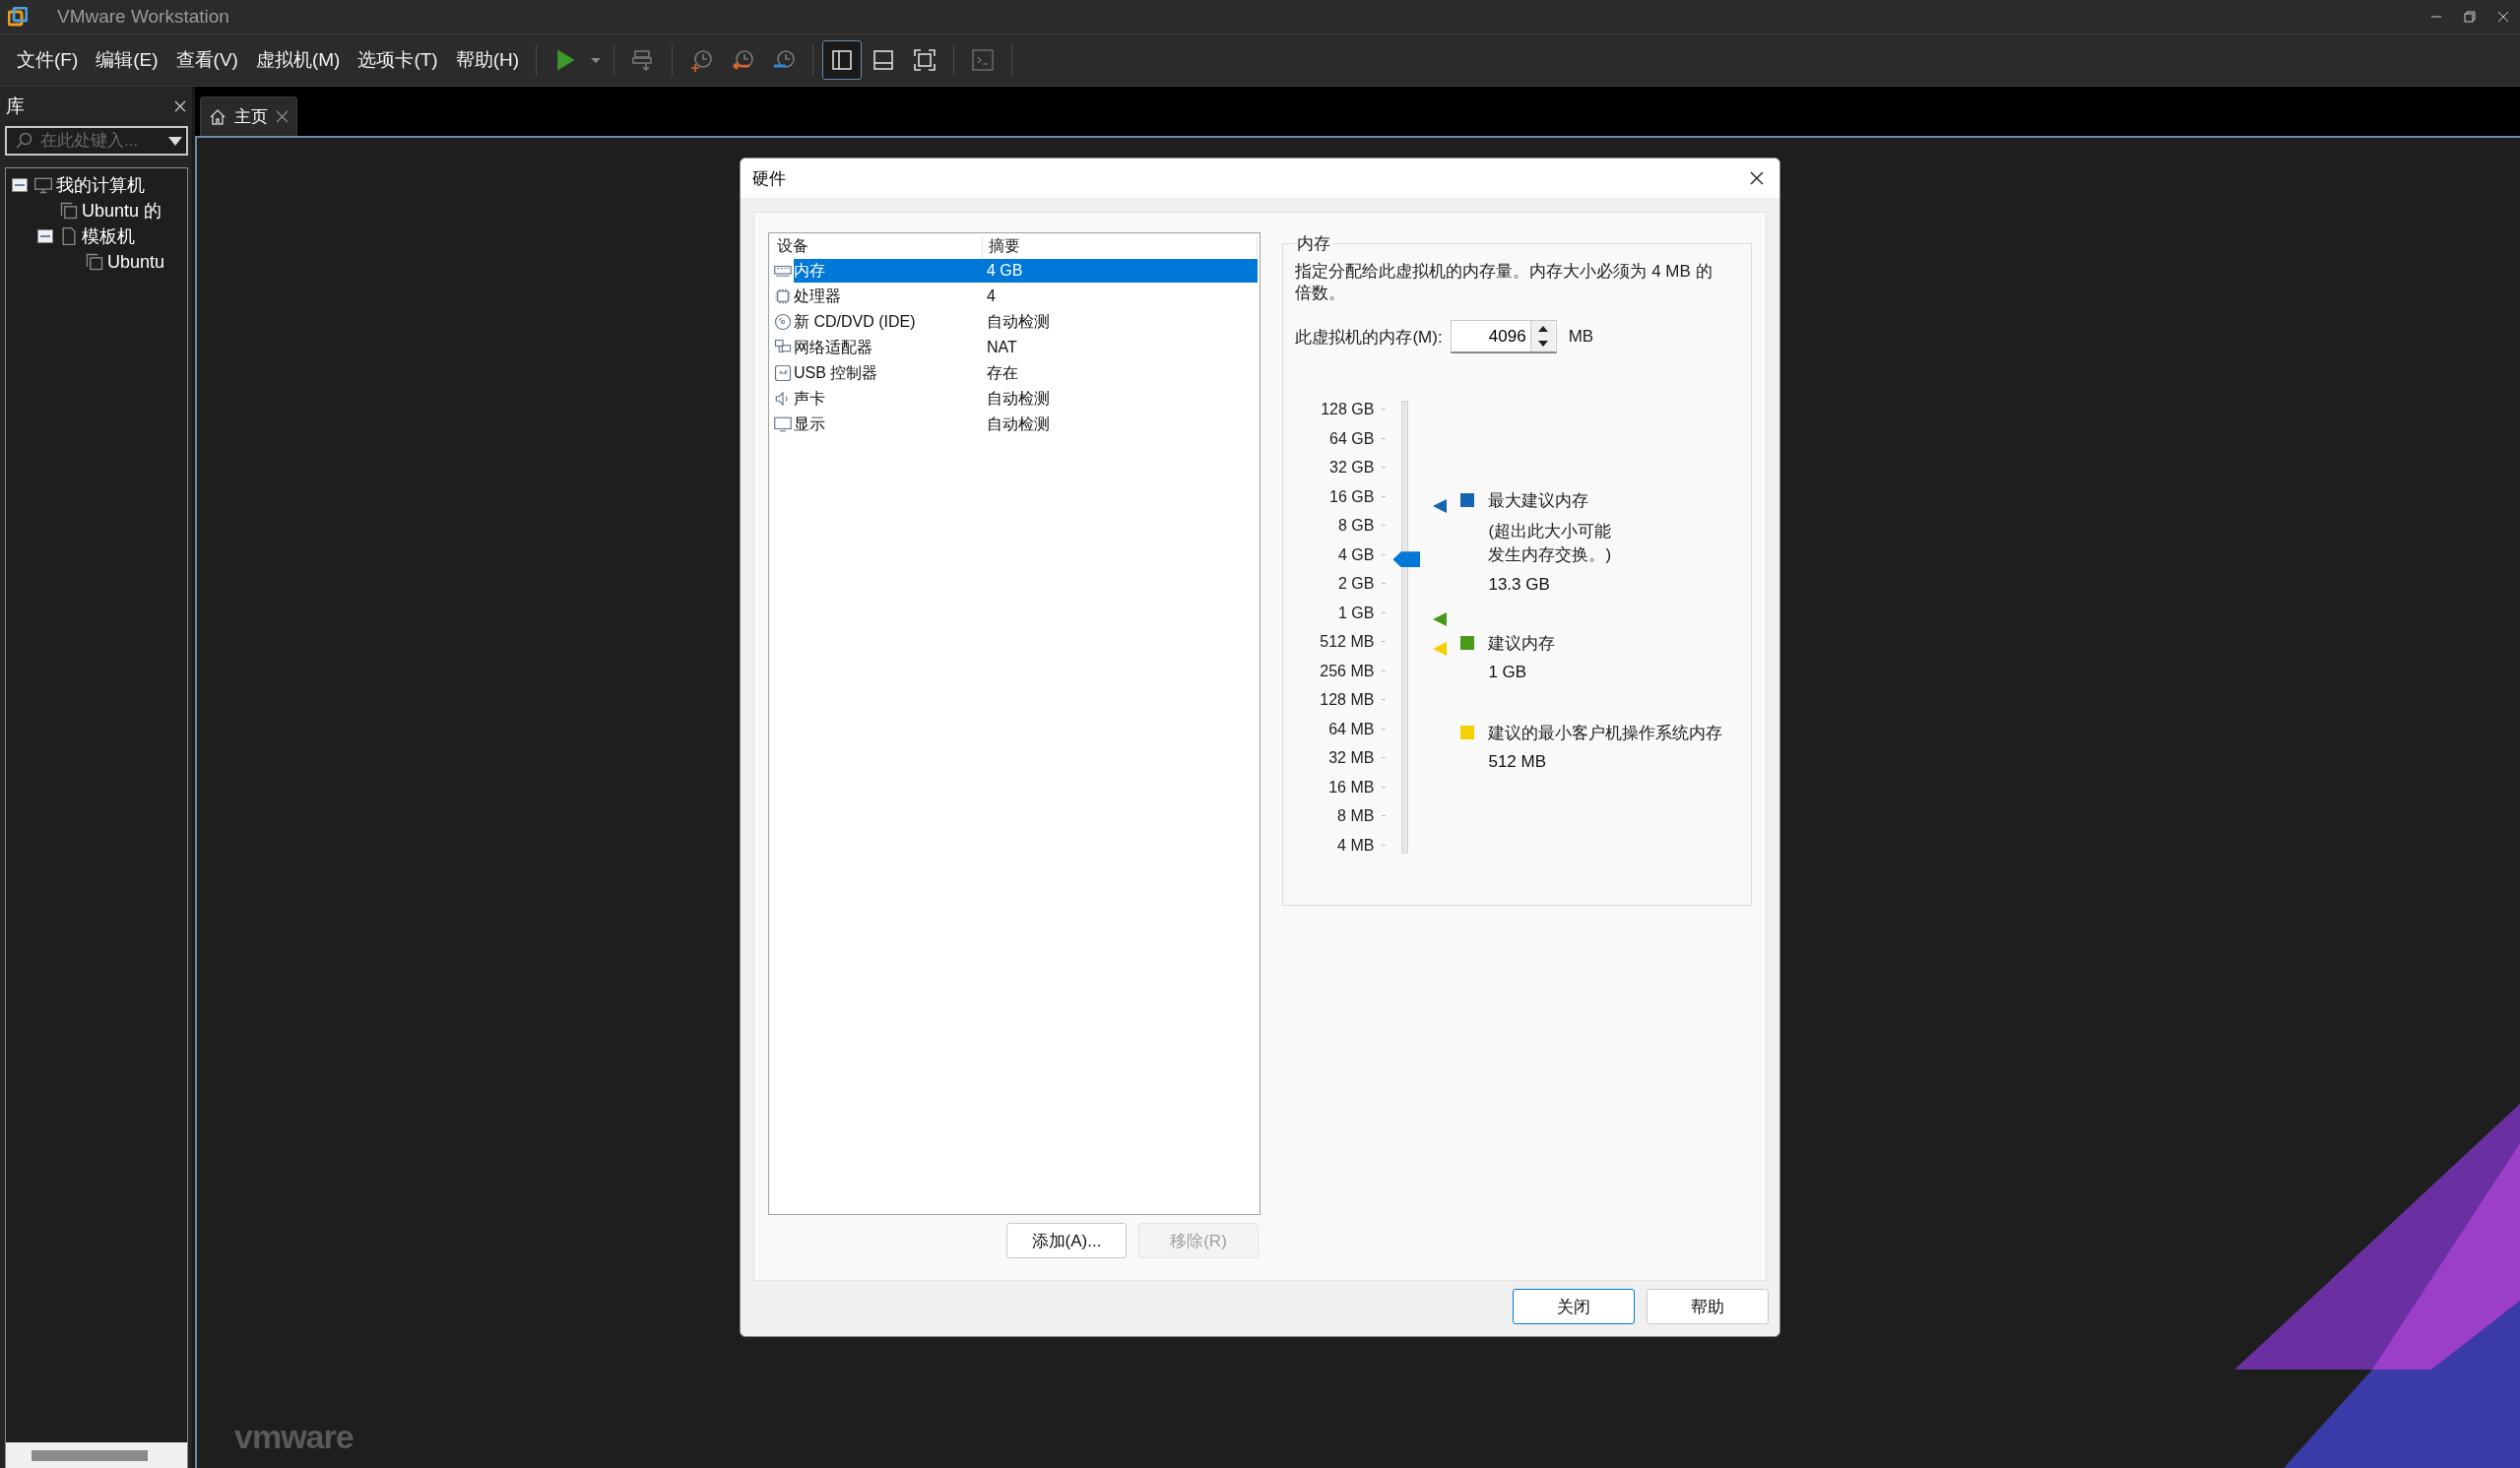 The width and height of the screenshot is (2520, 1468). What do you see at coordinates (2470, 17) in the screenshot?
I see `restore-icon` at bounding box center [2470, 17].